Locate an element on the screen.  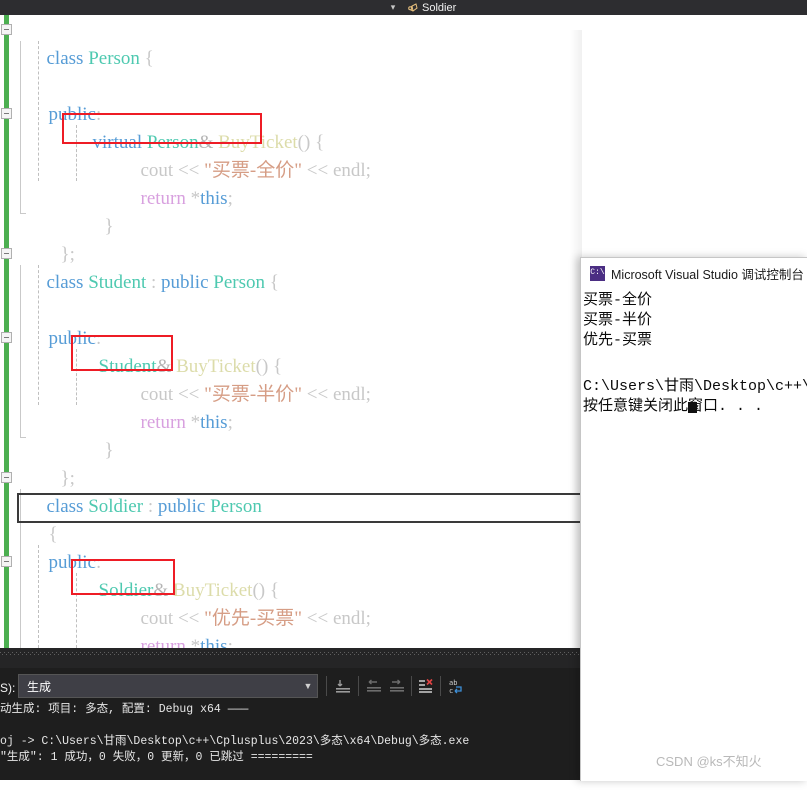
fold-toggle-class-soldier is located at coordinates (6, 477).